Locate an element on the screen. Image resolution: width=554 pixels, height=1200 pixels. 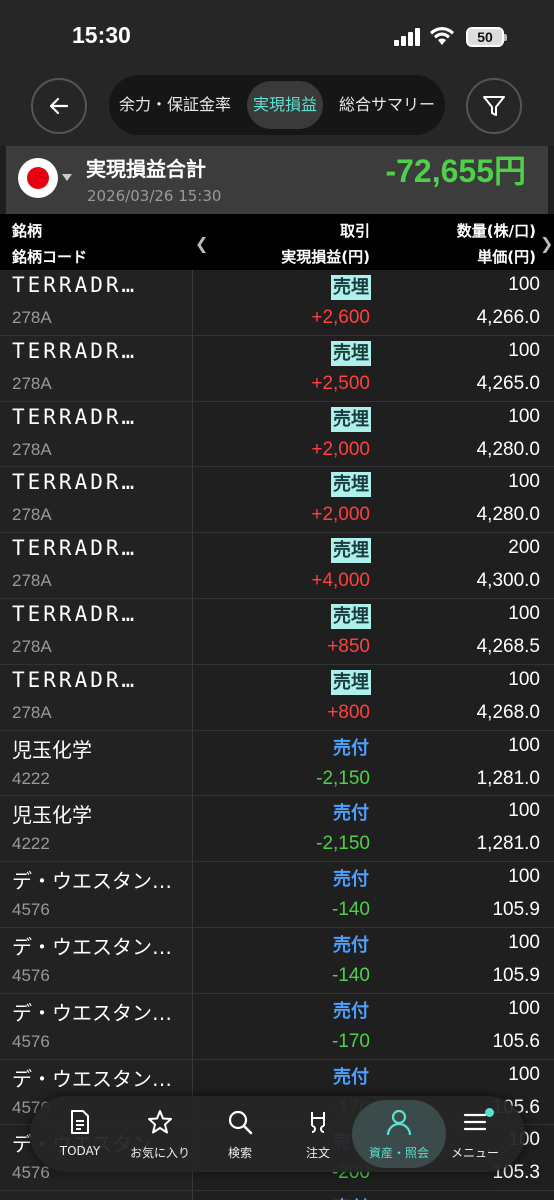
back-button is located at coordinates (59, 106).